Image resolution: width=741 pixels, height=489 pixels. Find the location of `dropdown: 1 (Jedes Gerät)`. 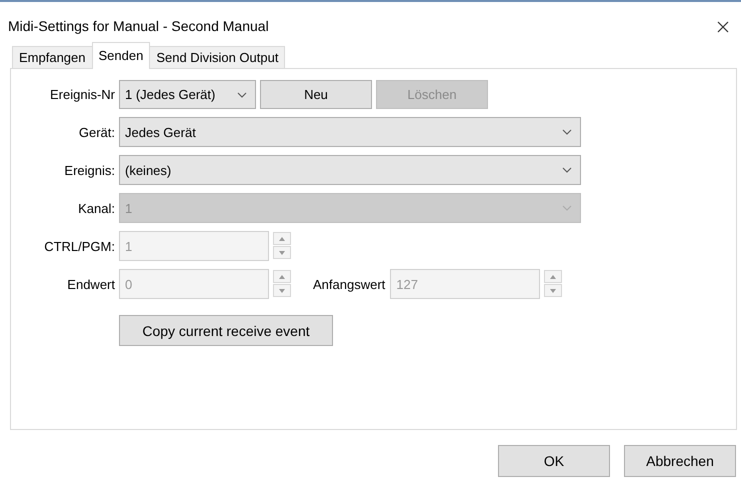

dropdown: 1 (Jedes Gerät) is located at coordinates (187, 94).